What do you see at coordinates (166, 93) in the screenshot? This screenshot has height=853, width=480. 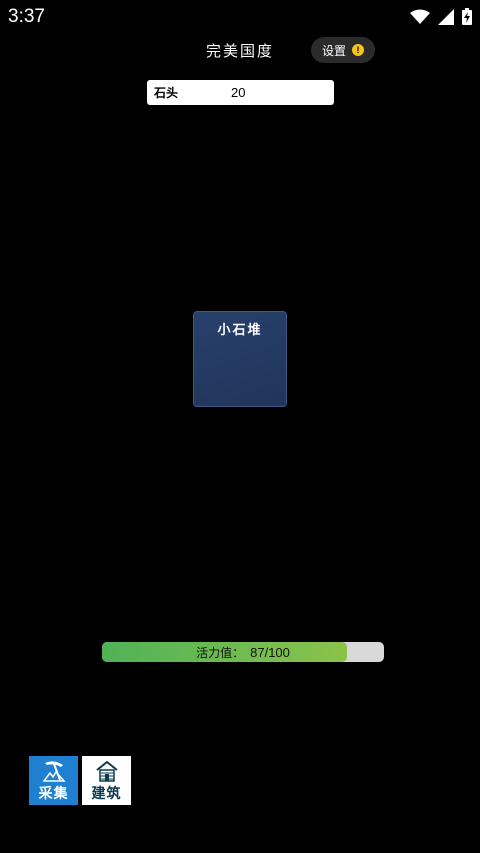 I see `resource-name-stone: 石头` at bounding box center [166, 93].